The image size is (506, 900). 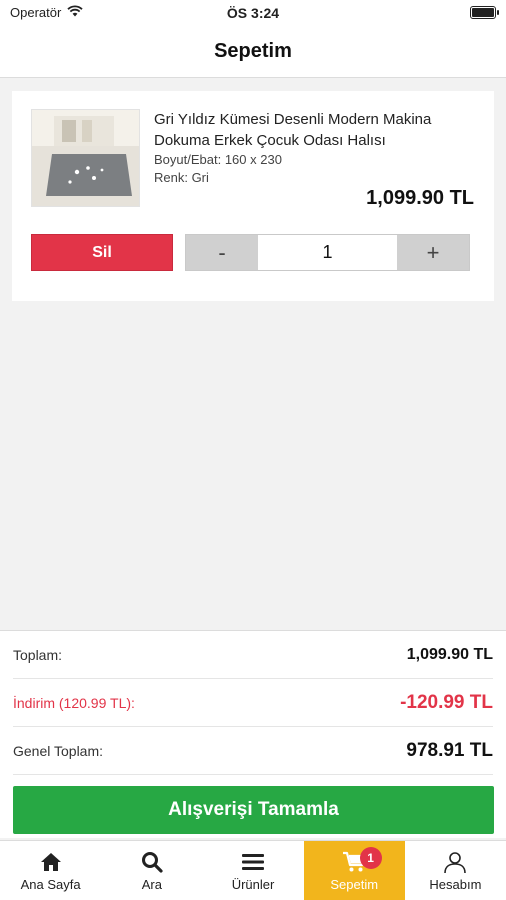 What do you see at coordinates (253, 884) in the screenshot?
I see `tab-products-label: Ürünler` at bounding box center [253, 884].